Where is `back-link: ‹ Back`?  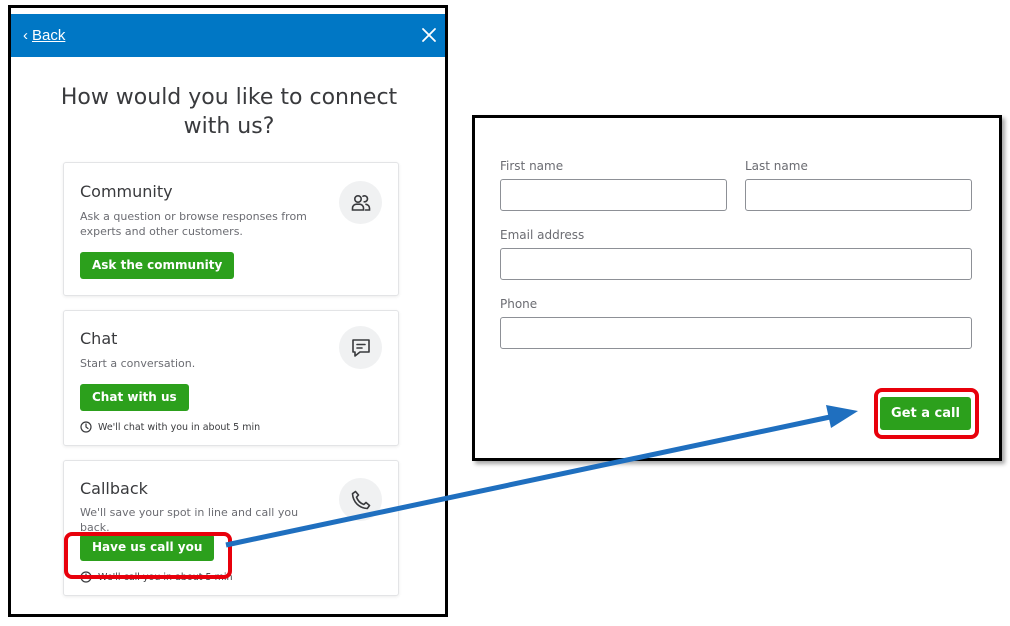 back-link: ‹ Back is located at coordinates (44, 35).